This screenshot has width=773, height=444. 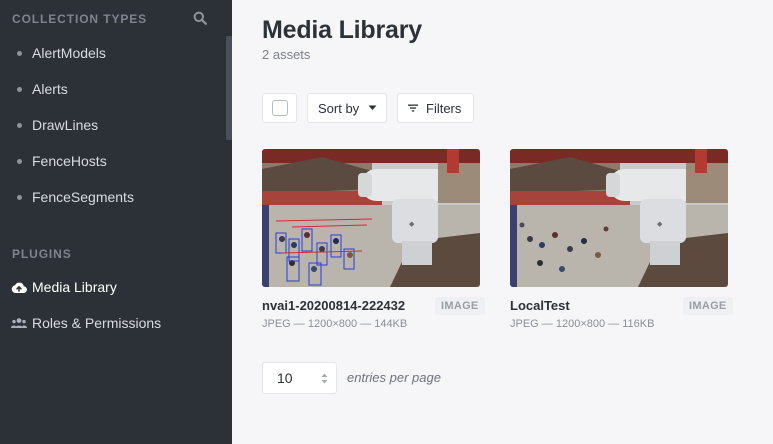 What do you see at coordinates (334, 305) in the screenshot?
I see `asset-name: nvai1-20200814-222432` at bounding box center [334, 305].